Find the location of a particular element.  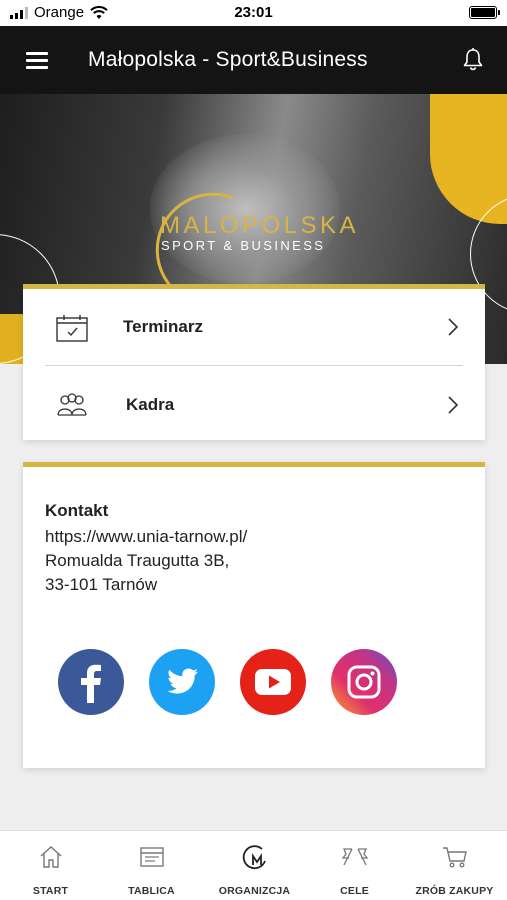

home-icon is located at coordinates (50, 857).